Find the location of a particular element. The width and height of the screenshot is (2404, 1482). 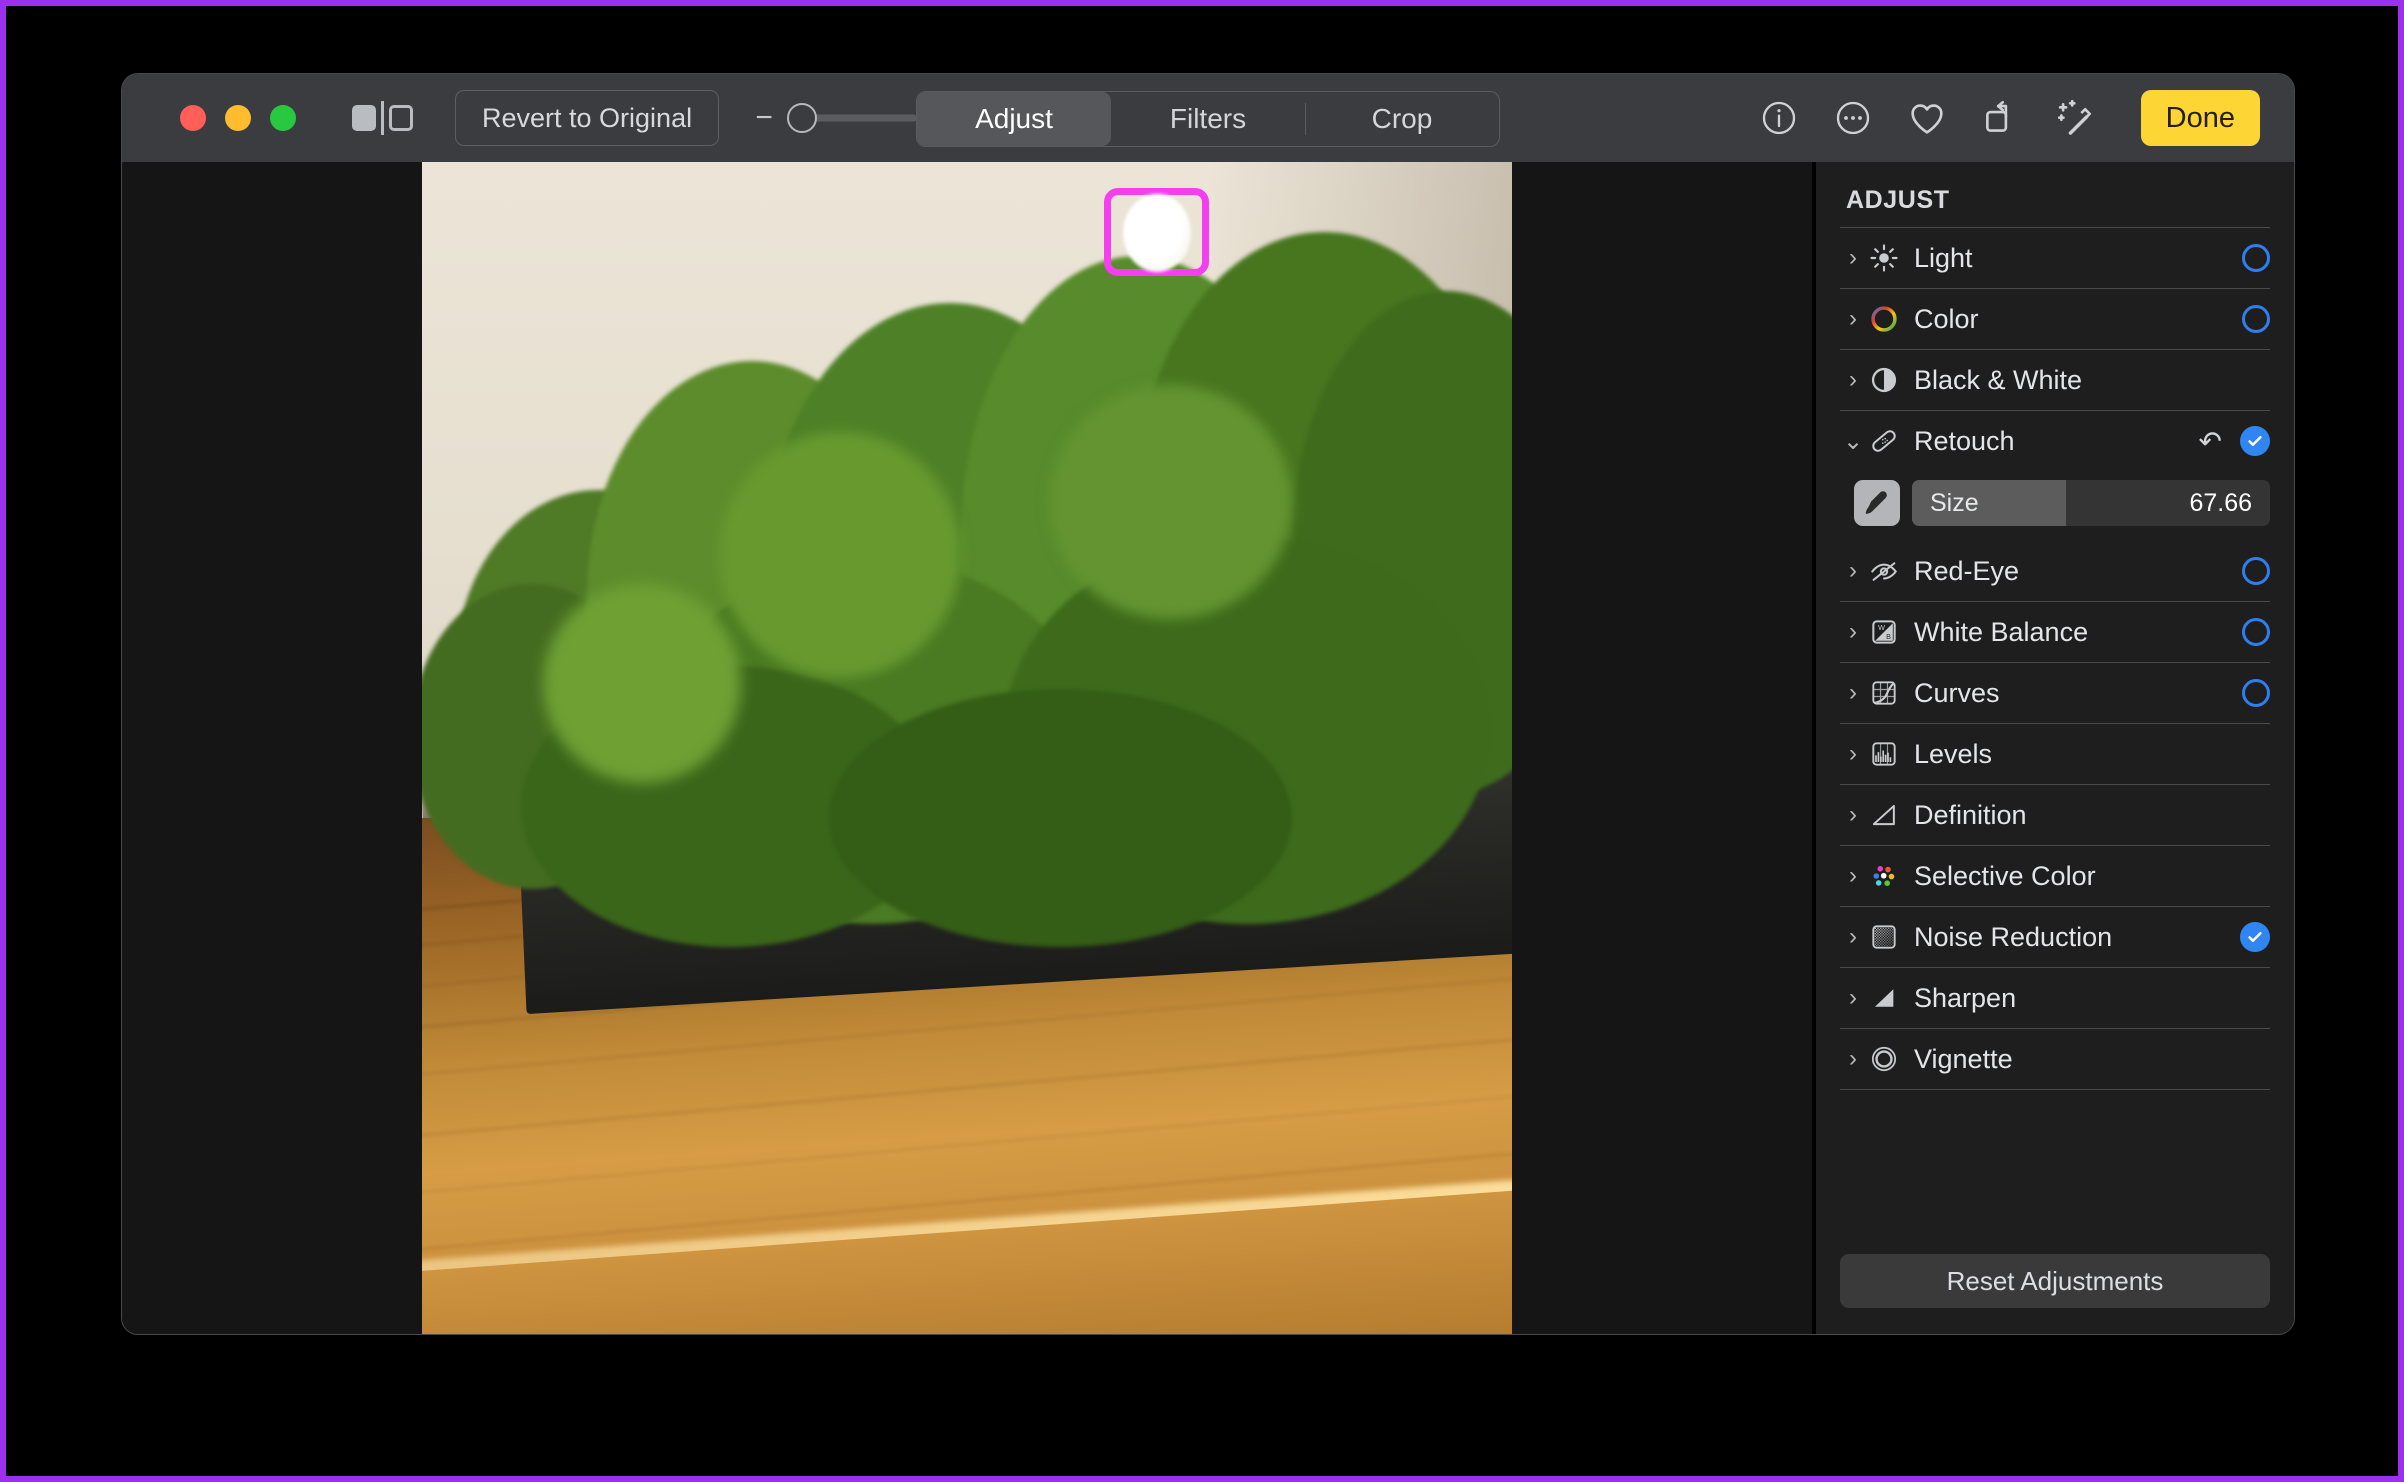

sidebar-item-label: Color is located at coordinates (1946, 318).